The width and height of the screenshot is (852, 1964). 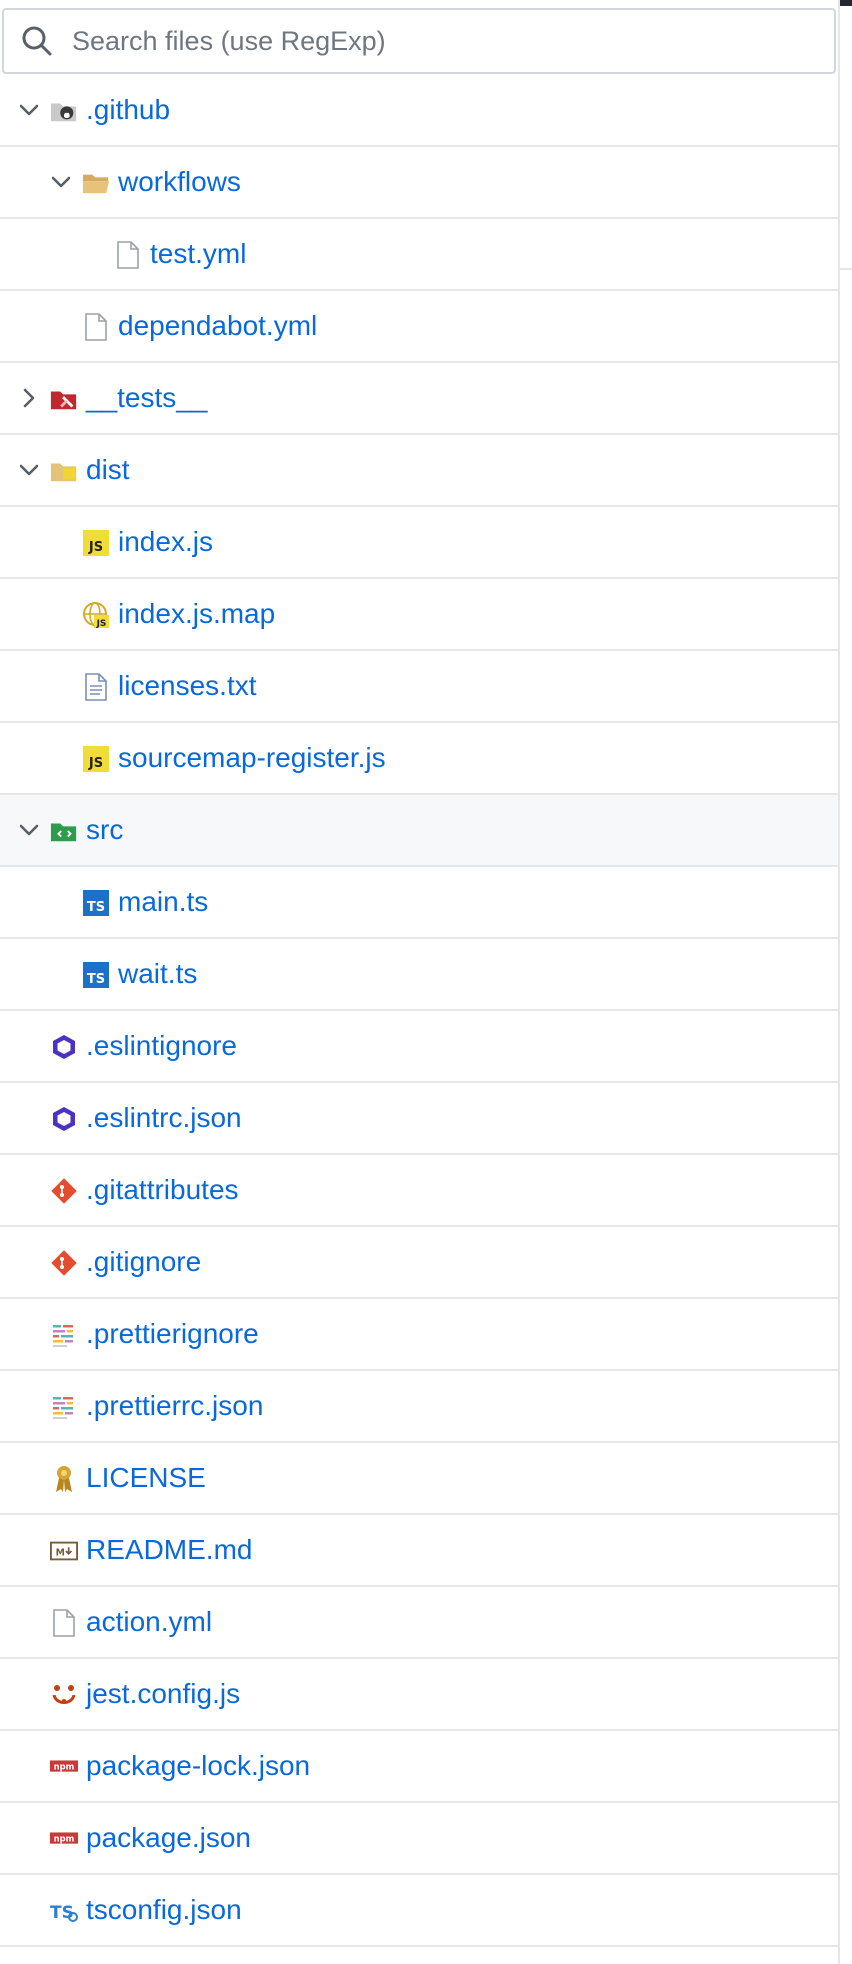 I want to click on tree-row: workflows, so click(x=419, y=183).